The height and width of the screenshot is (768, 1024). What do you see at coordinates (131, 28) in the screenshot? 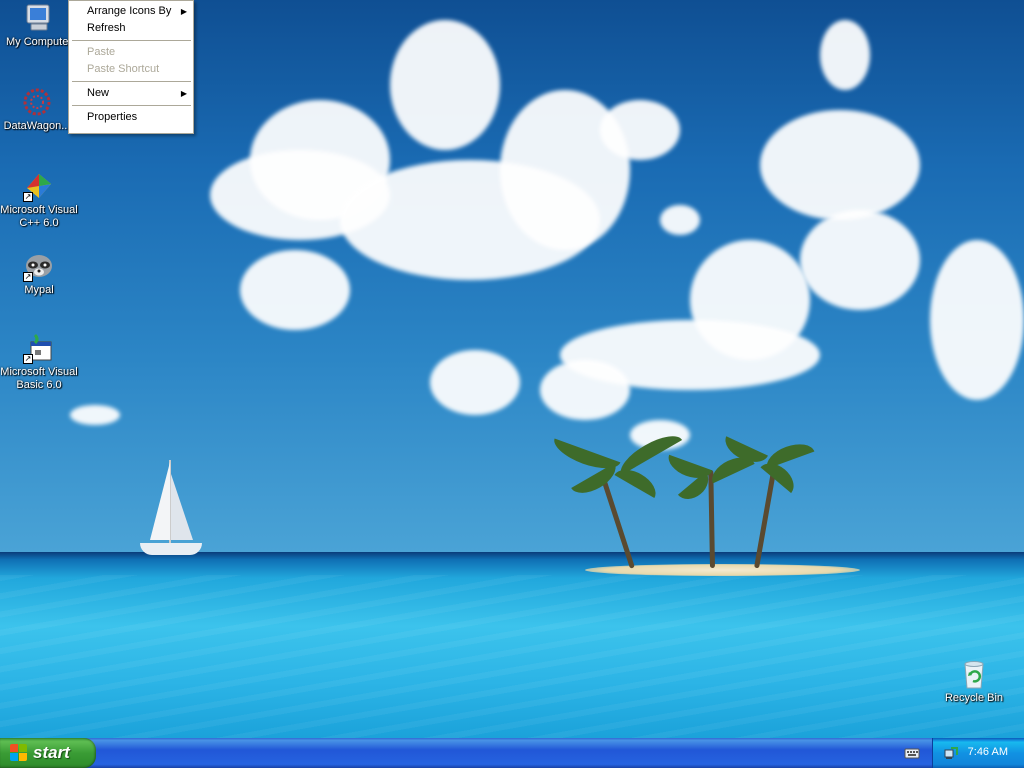
I see `menu-item-refresh: Refresh` at bounding box center [131, 28].